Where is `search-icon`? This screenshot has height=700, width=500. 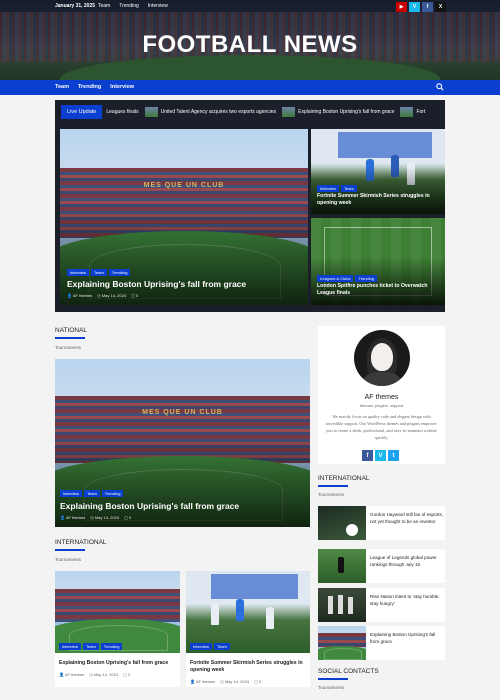 search-icon is located at coordinates (440, 87).